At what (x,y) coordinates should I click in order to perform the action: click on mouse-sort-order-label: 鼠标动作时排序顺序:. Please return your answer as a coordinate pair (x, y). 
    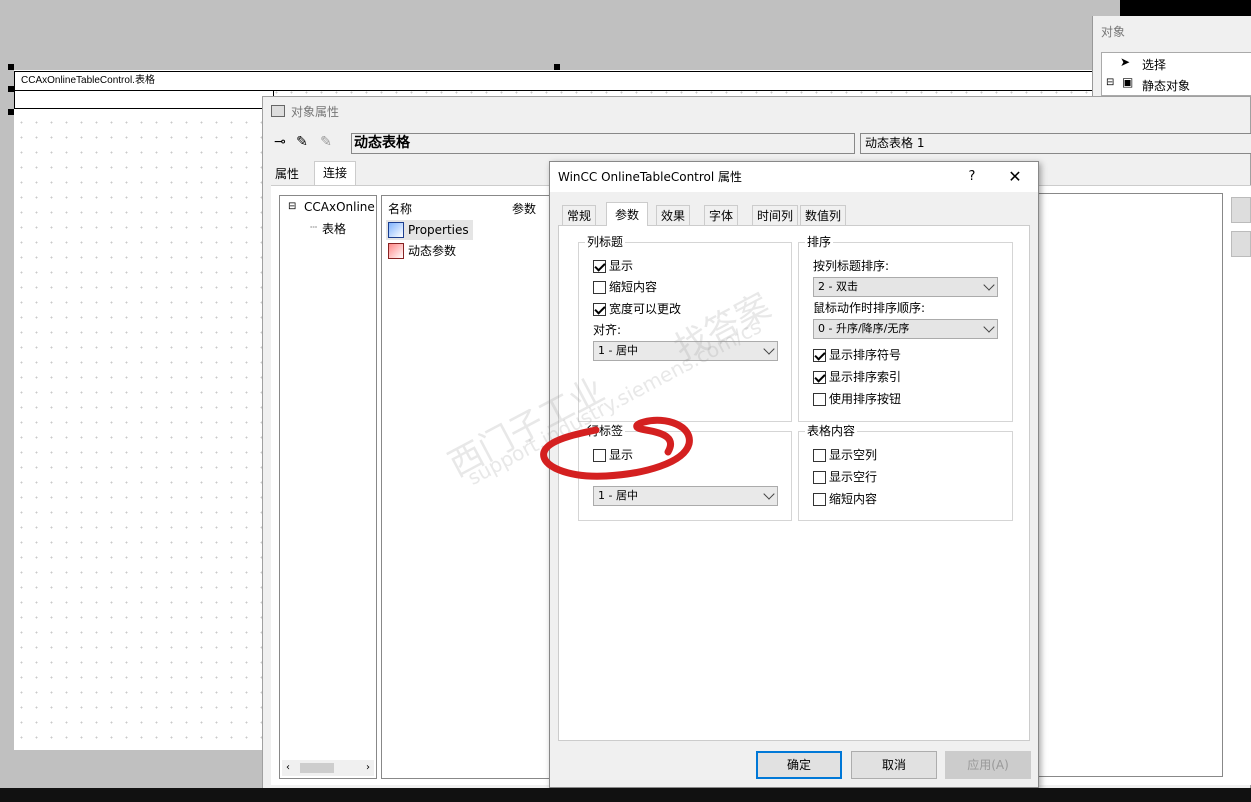
    Looking at the image, I should click on (869, 308).